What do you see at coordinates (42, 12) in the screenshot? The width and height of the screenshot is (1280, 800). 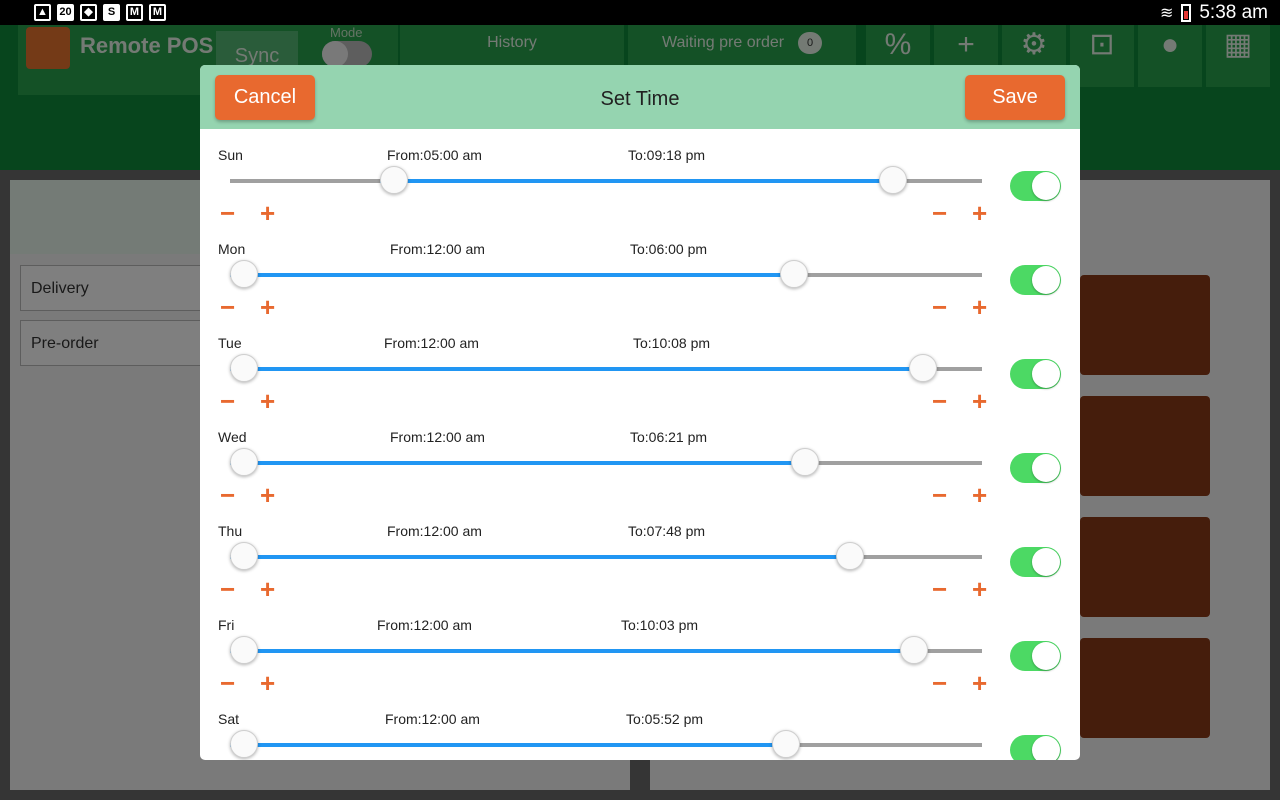 I see `gallery-icon: ▲` at bounding box center [42, 12].